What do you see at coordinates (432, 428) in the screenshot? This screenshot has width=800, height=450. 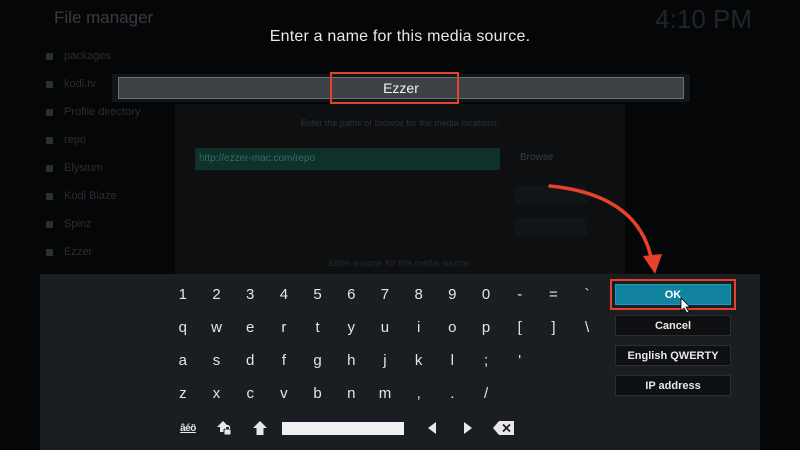 I see `arrow-left-icon` at bounding box center [432, 428].